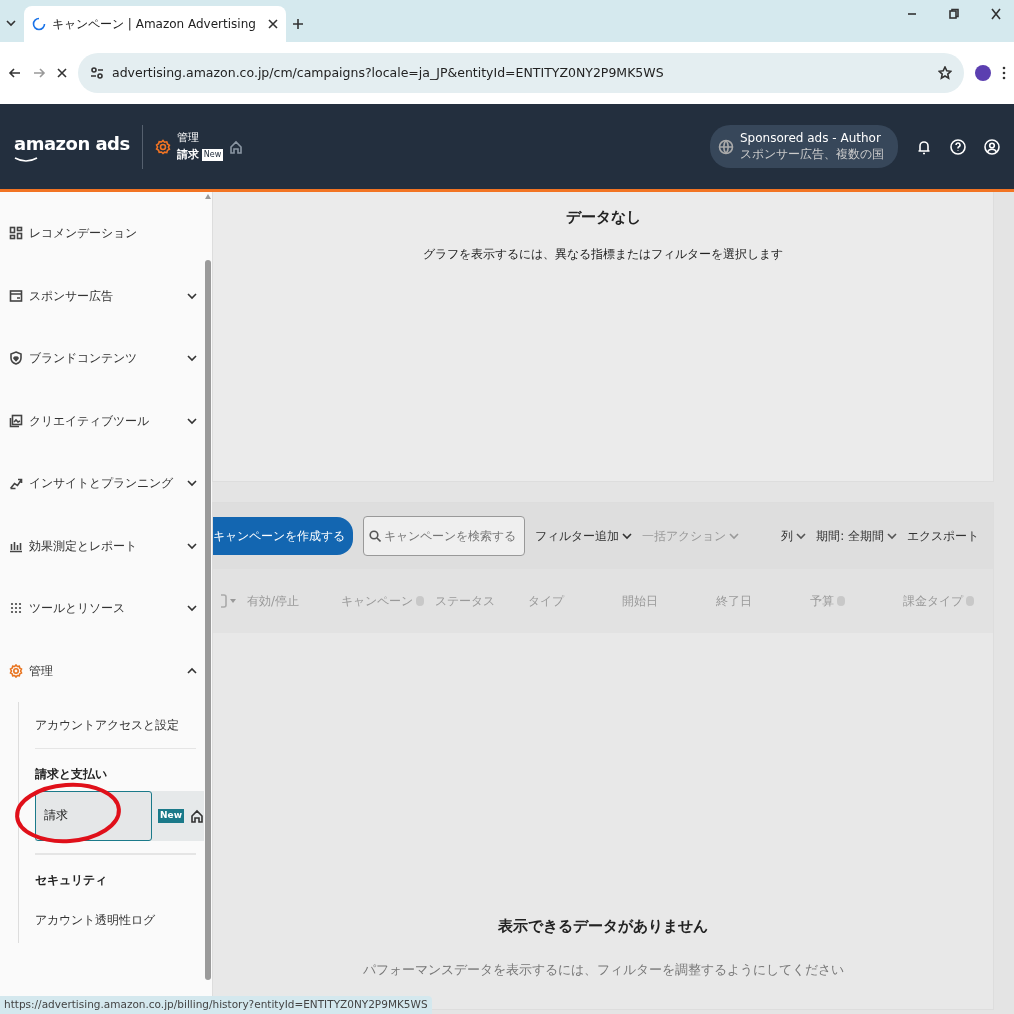 The image size is (1014, 1014). Describe the element at coordinates (94, 816) in the screenshot. I see `submenu-item: 請求` at that location.